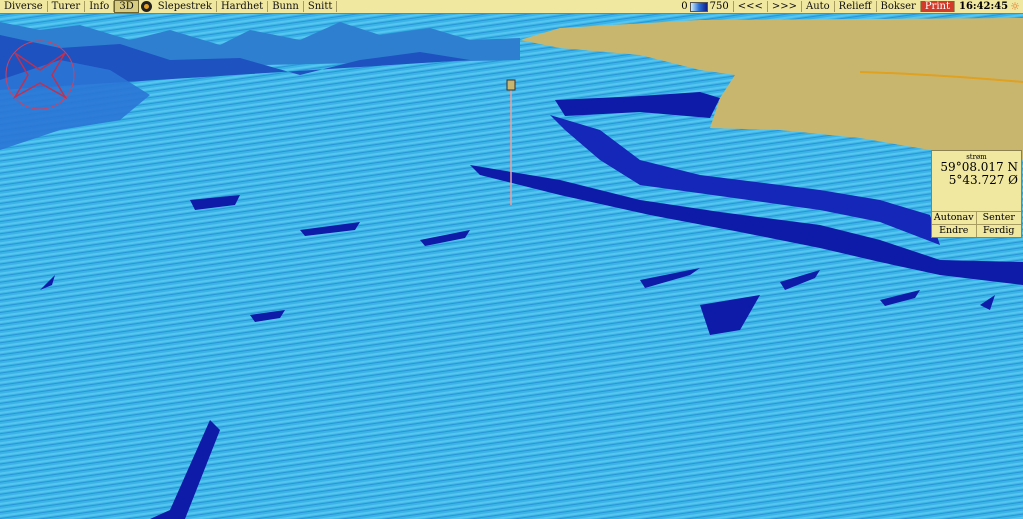  I want to click on menu-3d: 3D, so click(126, 6).